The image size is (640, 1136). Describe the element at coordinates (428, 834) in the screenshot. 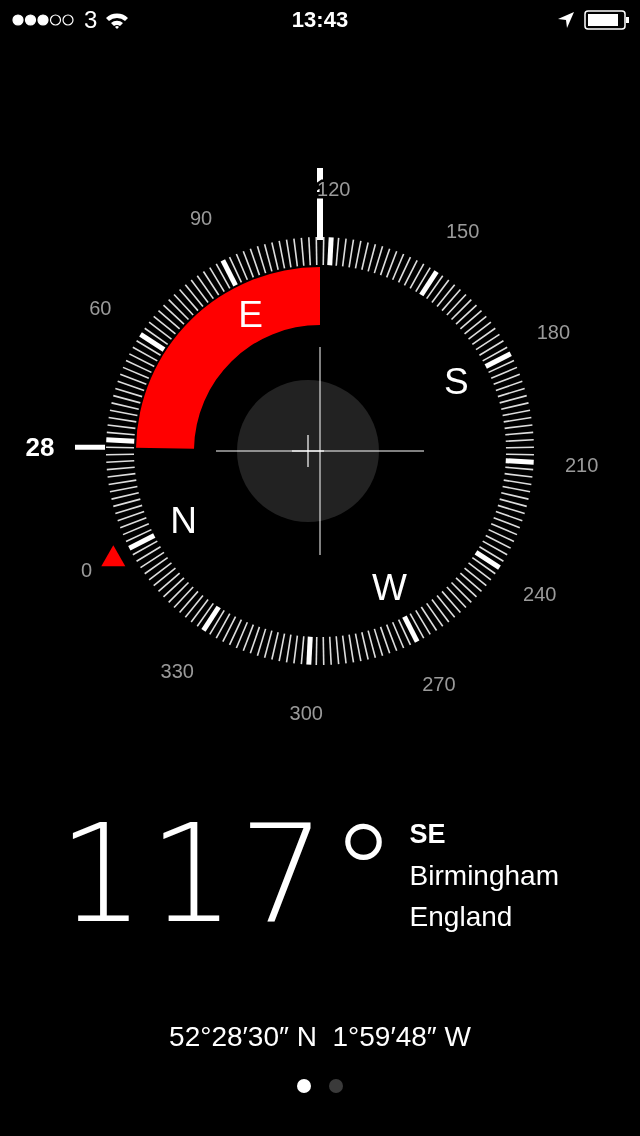

I see `direction: SE` at that location.